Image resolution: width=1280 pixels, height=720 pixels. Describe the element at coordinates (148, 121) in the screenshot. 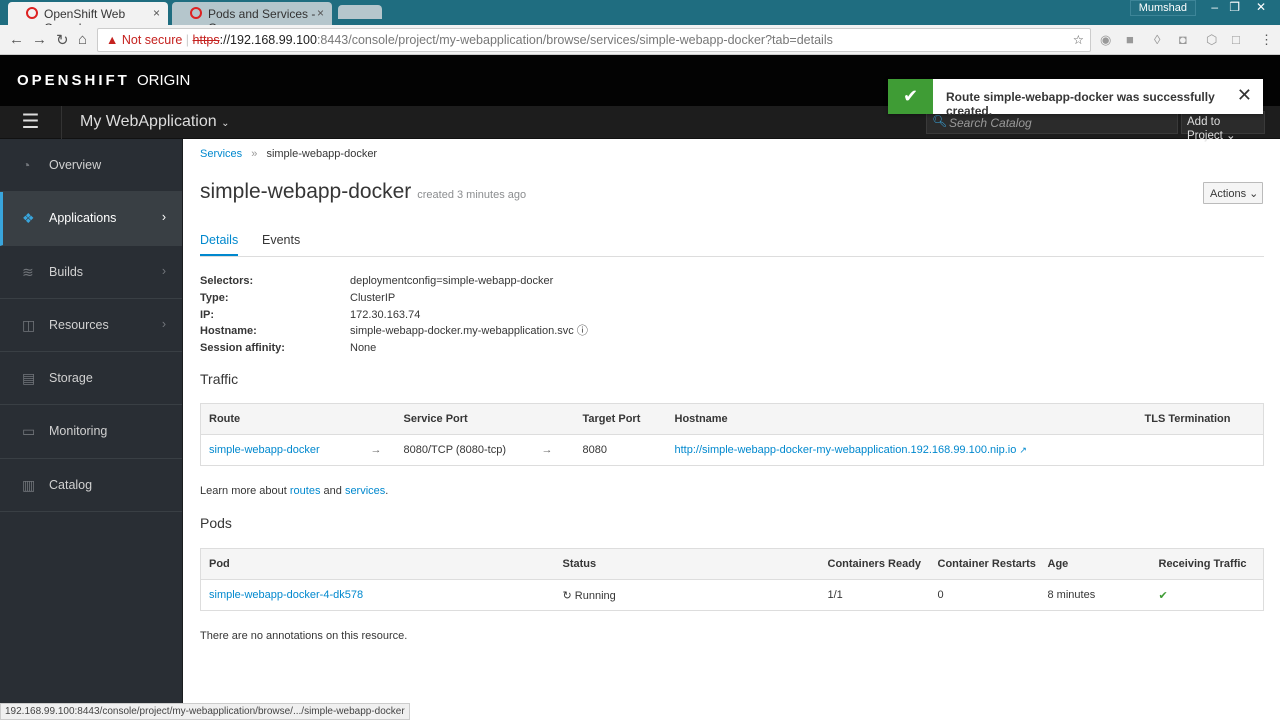

I see `project-name: My WebApplication` at that location.